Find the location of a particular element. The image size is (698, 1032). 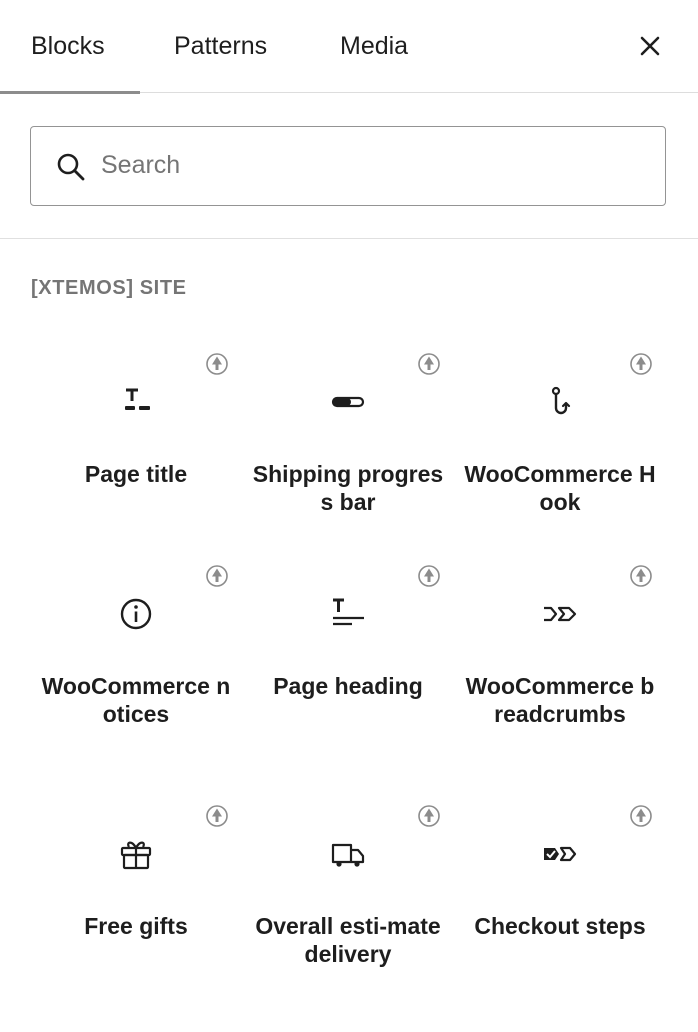

block-woocommerce-breadcrumbs: WooCommerce breadcrumbs is located at coordinates (560, 658).